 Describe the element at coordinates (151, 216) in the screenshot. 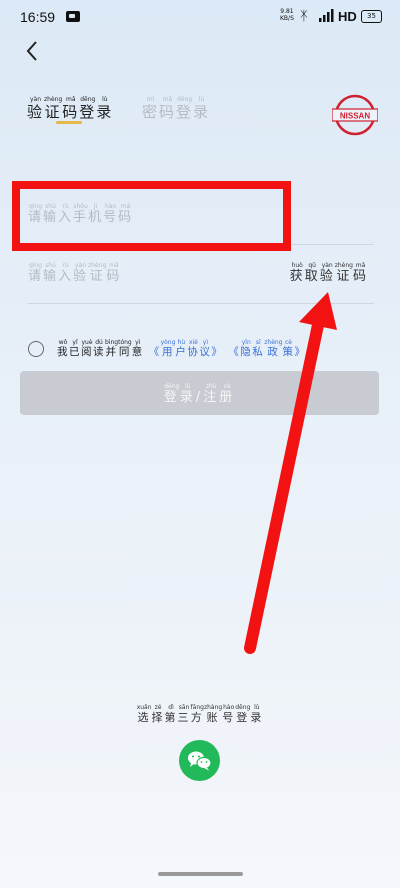

I see `annotation-highlight-box` at that location.